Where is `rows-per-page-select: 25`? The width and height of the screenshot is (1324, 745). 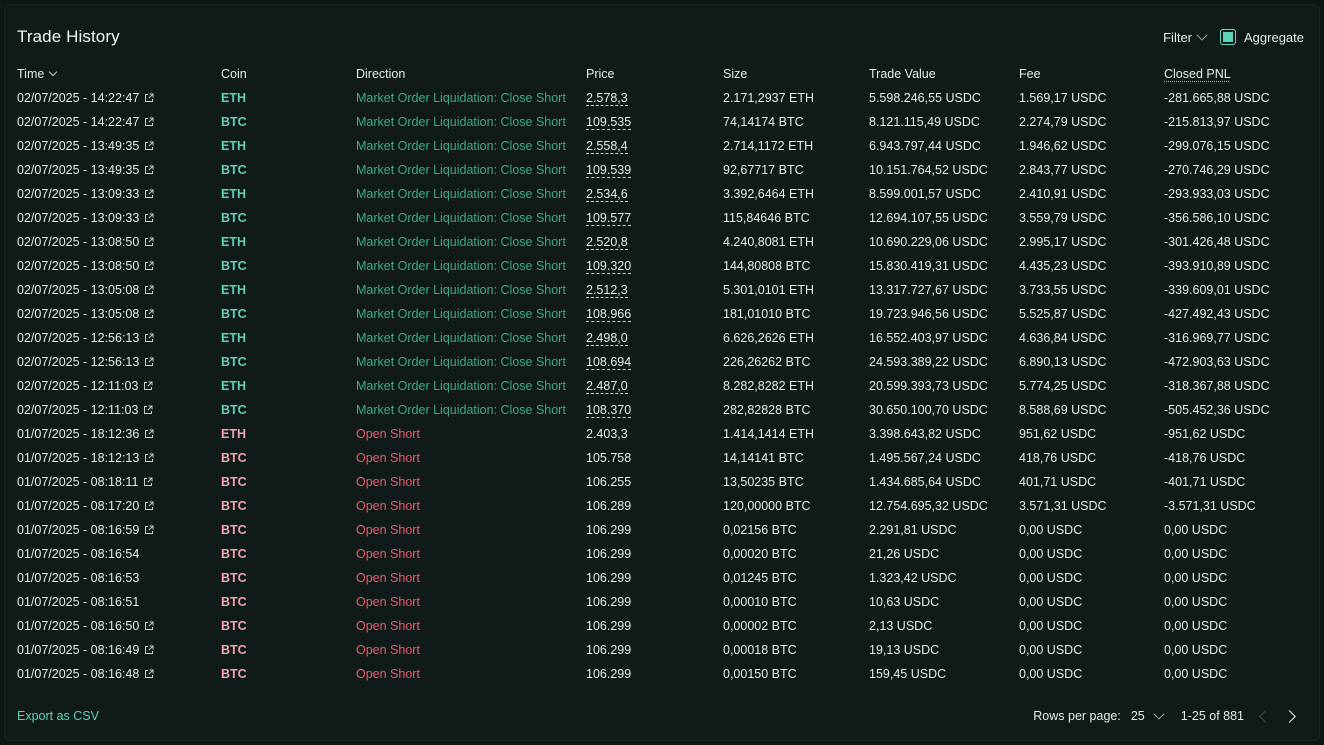
rows-per-page-select: 25 is located at coordinates (1148, 715).